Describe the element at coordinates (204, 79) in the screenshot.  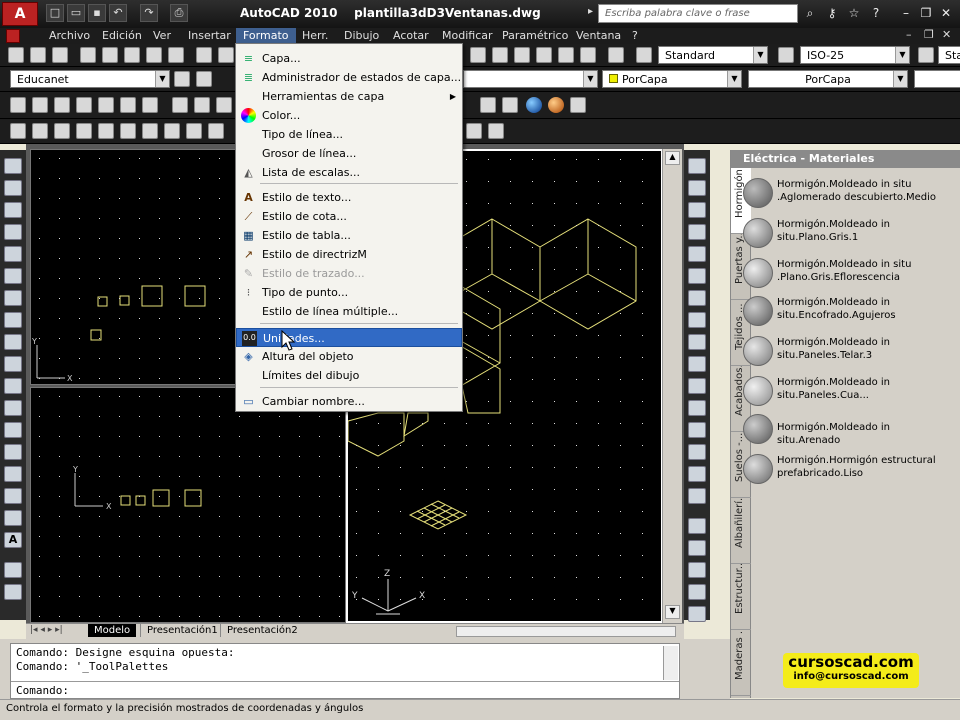
I see `layer-properties-icon` at that location.